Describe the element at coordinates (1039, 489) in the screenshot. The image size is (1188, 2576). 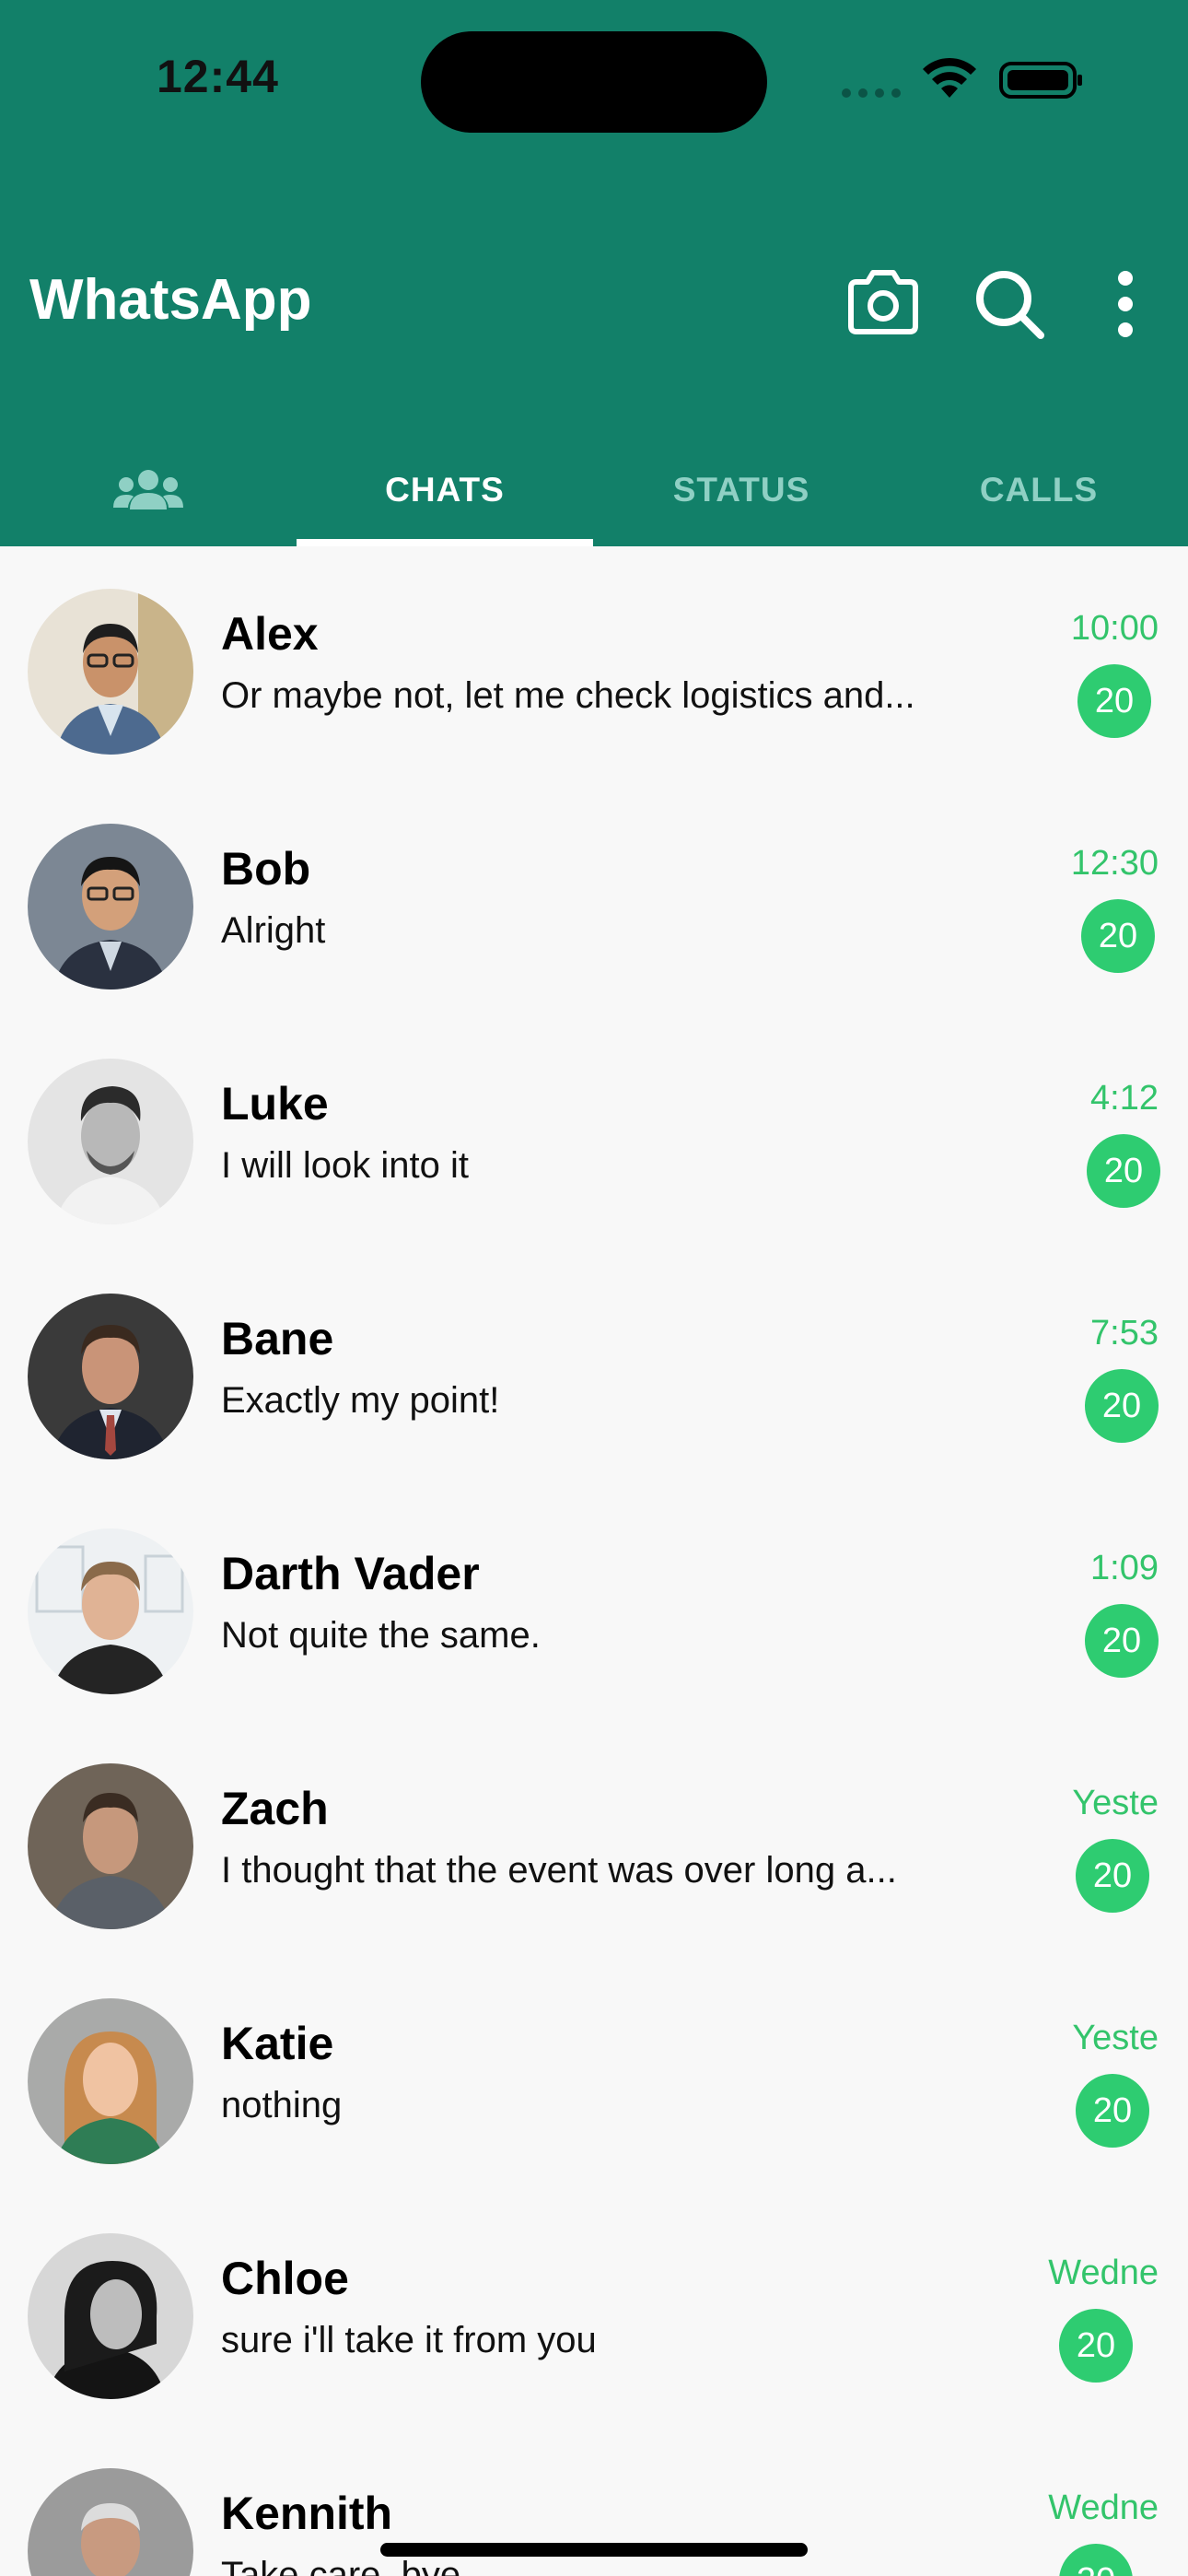
I see `tab-calls: CALLS` at that location.